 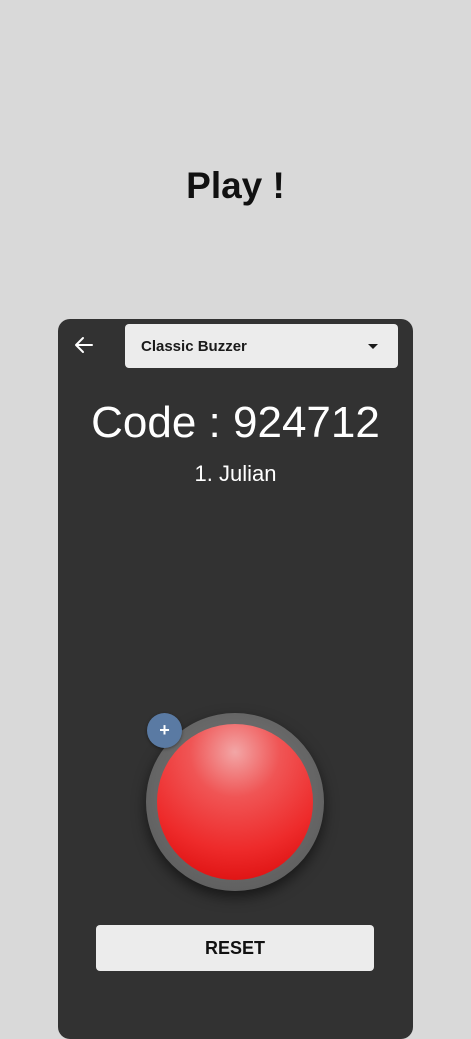 I want to click on game-mode-select: Classic Buzzer, so click(x=261, y=346).